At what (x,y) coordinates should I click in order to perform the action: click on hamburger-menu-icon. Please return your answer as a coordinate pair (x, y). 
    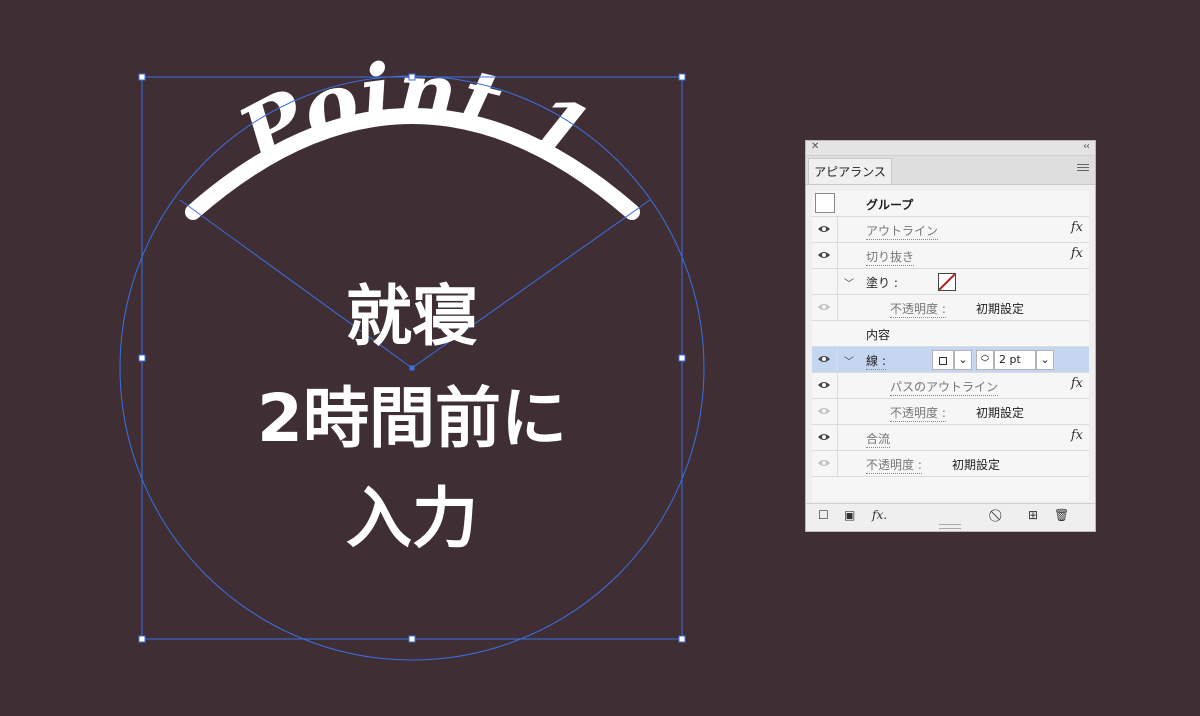
    Looking at the image, I should click on (1083, 168).